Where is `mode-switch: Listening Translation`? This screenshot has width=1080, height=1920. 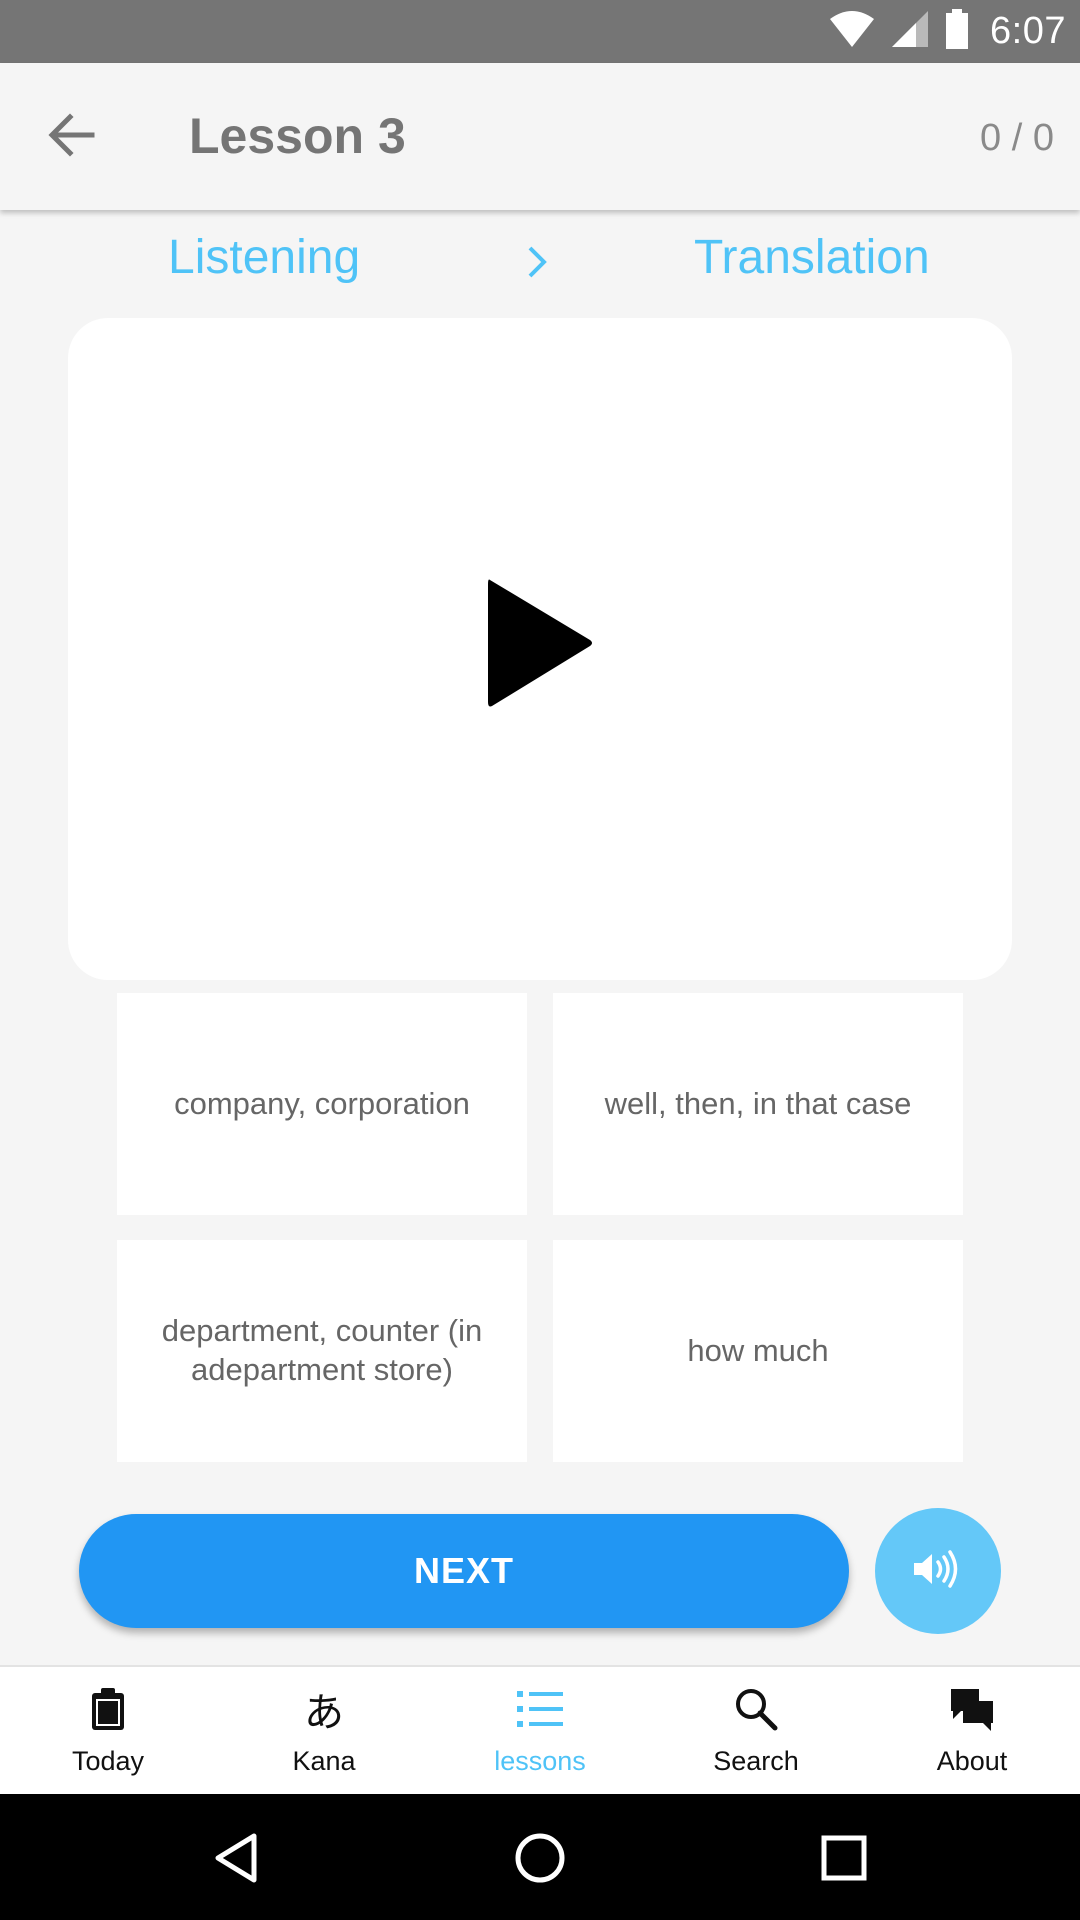
mode-switch: Listening Translation is located at coordinates (540, 265).